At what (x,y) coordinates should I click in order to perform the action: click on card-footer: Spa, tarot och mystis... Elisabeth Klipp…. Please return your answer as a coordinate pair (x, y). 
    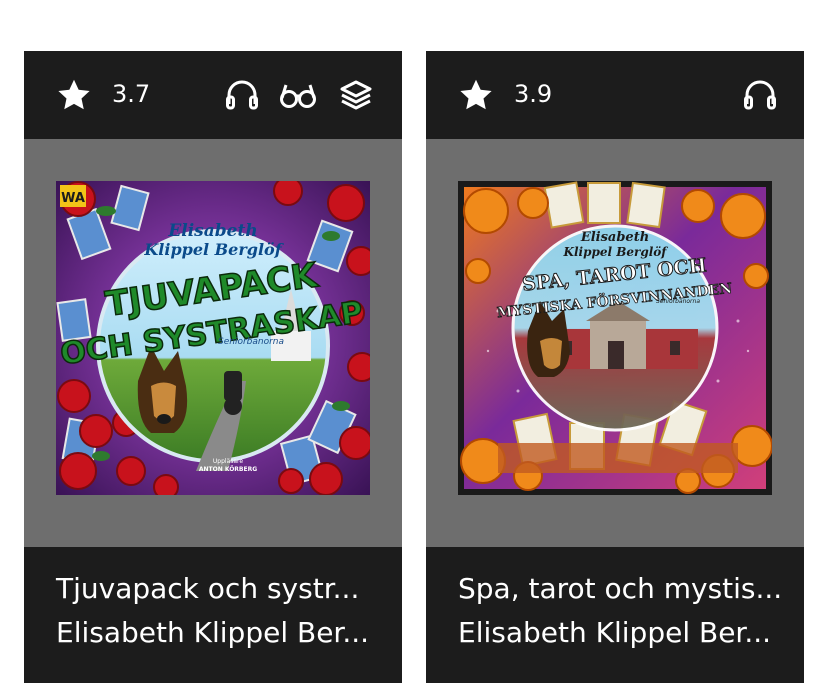
    Looking at the image, I should click on (615, 615).